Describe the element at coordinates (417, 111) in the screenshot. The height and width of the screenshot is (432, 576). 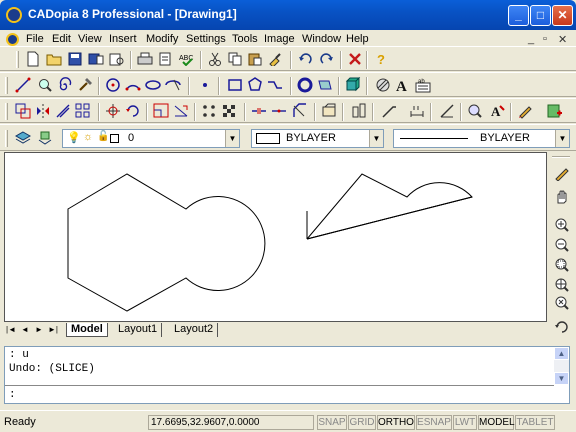
I see `linear-dim-icon` at that location.